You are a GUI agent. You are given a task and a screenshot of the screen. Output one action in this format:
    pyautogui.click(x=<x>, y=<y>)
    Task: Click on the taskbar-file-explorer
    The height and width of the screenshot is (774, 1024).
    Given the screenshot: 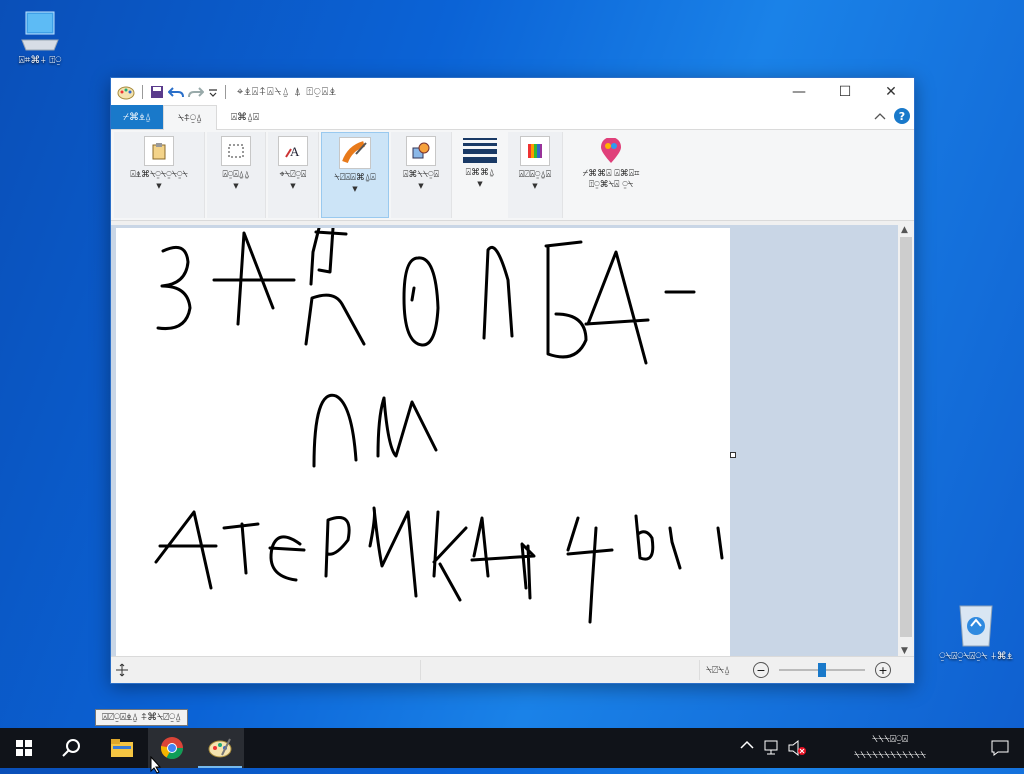 What is the action you would take?
    pyautogui.click(x=122, y=748)
    